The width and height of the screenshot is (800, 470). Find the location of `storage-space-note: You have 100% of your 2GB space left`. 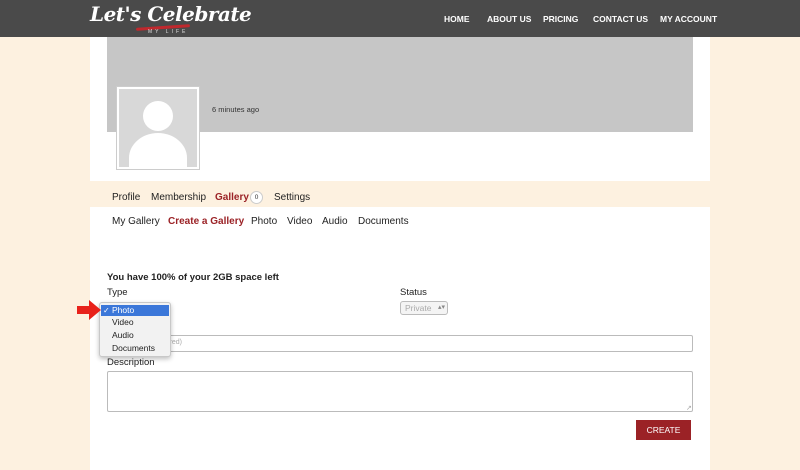

storage-space-note: You have 100% of your 2GB space left is located at coordinates (193, 277).